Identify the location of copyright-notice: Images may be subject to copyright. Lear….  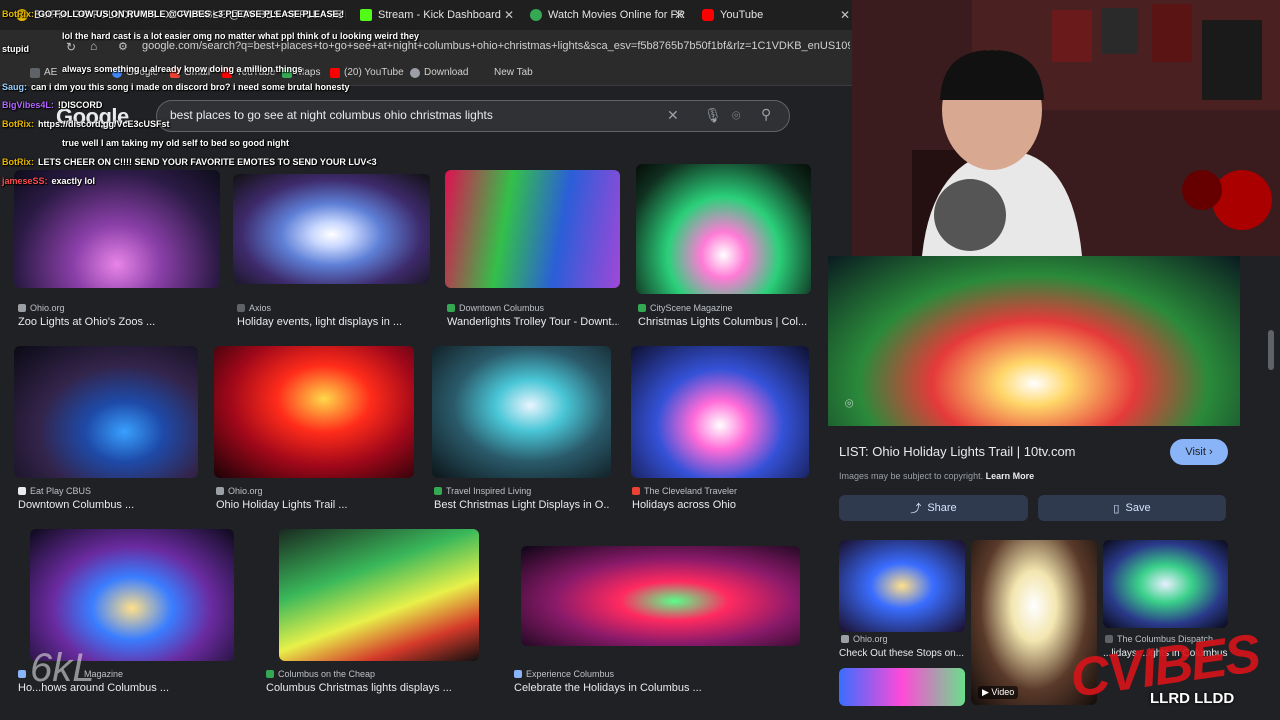
(937, 476).